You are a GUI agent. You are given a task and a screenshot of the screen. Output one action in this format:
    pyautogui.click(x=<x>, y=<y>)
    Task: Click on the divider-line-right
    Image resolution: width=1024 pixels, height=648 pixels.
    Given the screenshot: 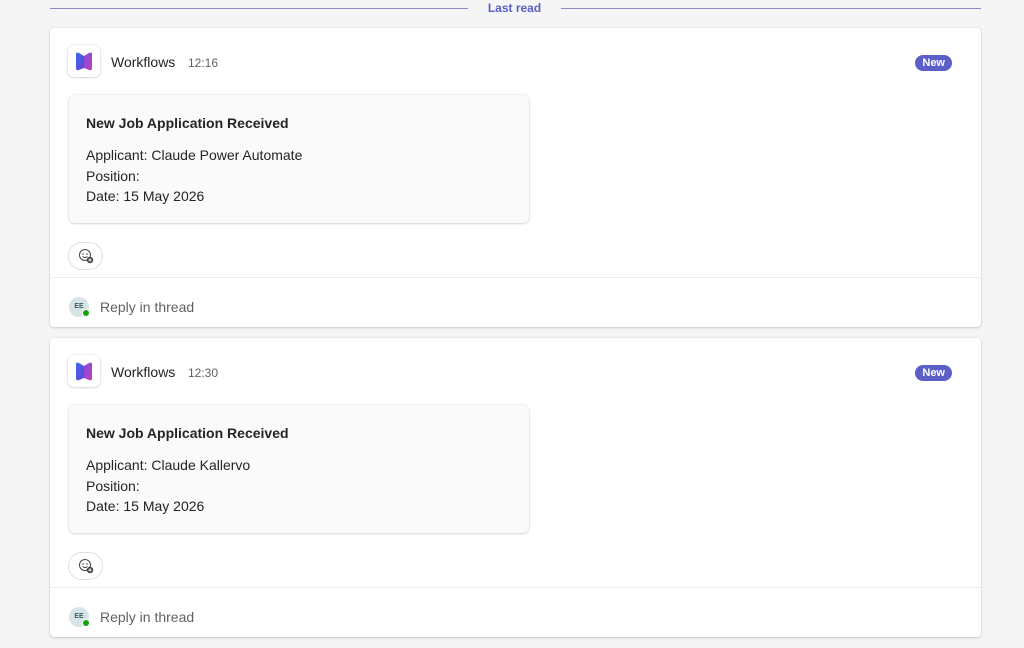 What is the action you would take?
    pyautogui.click(x=771, y=8)
    